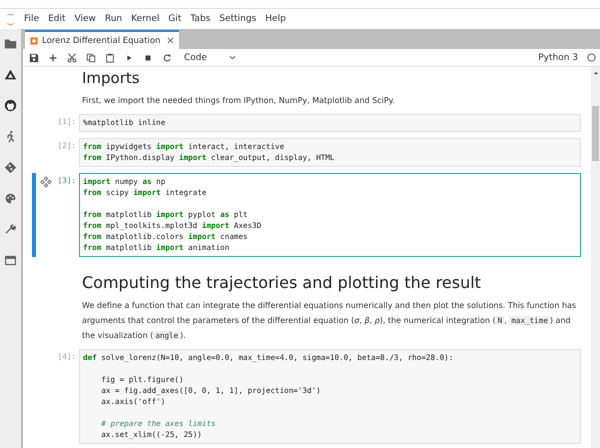 The width and height of the screenshot is (600, 448). I want to click on cut-icon, so click(72, 57).